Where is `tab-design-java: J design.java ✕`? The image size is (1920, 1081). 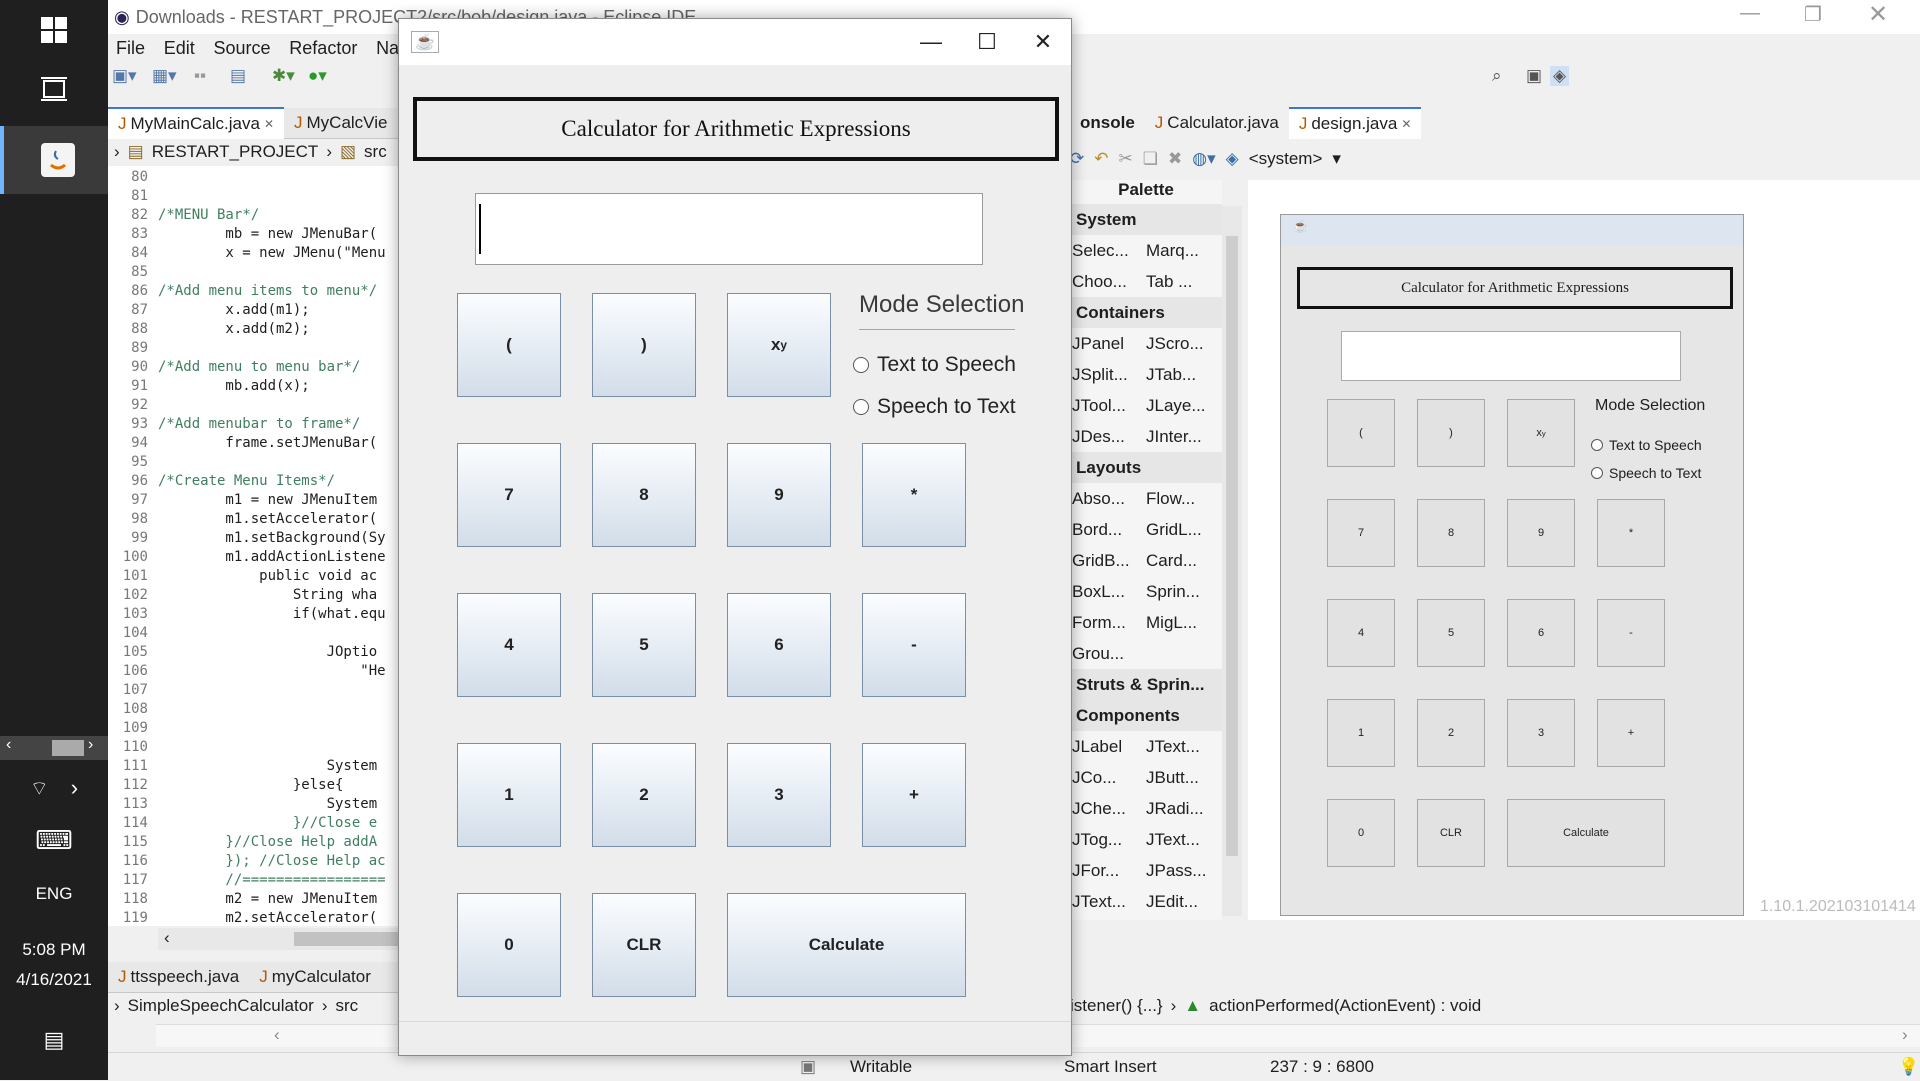
tab-design-java: J design.java ✕ is located at coordinates (1355, 123).